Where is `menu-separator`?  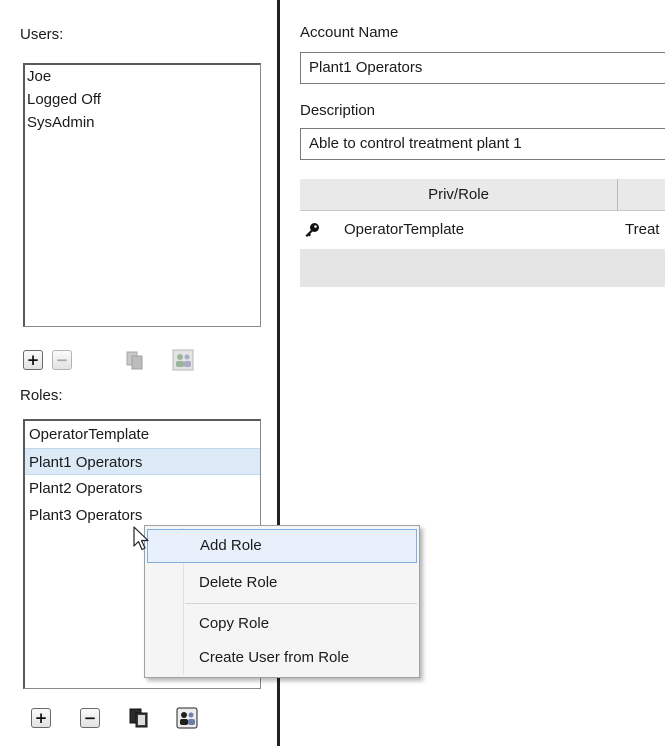
menu-separator is located at coordinates (301, 603).